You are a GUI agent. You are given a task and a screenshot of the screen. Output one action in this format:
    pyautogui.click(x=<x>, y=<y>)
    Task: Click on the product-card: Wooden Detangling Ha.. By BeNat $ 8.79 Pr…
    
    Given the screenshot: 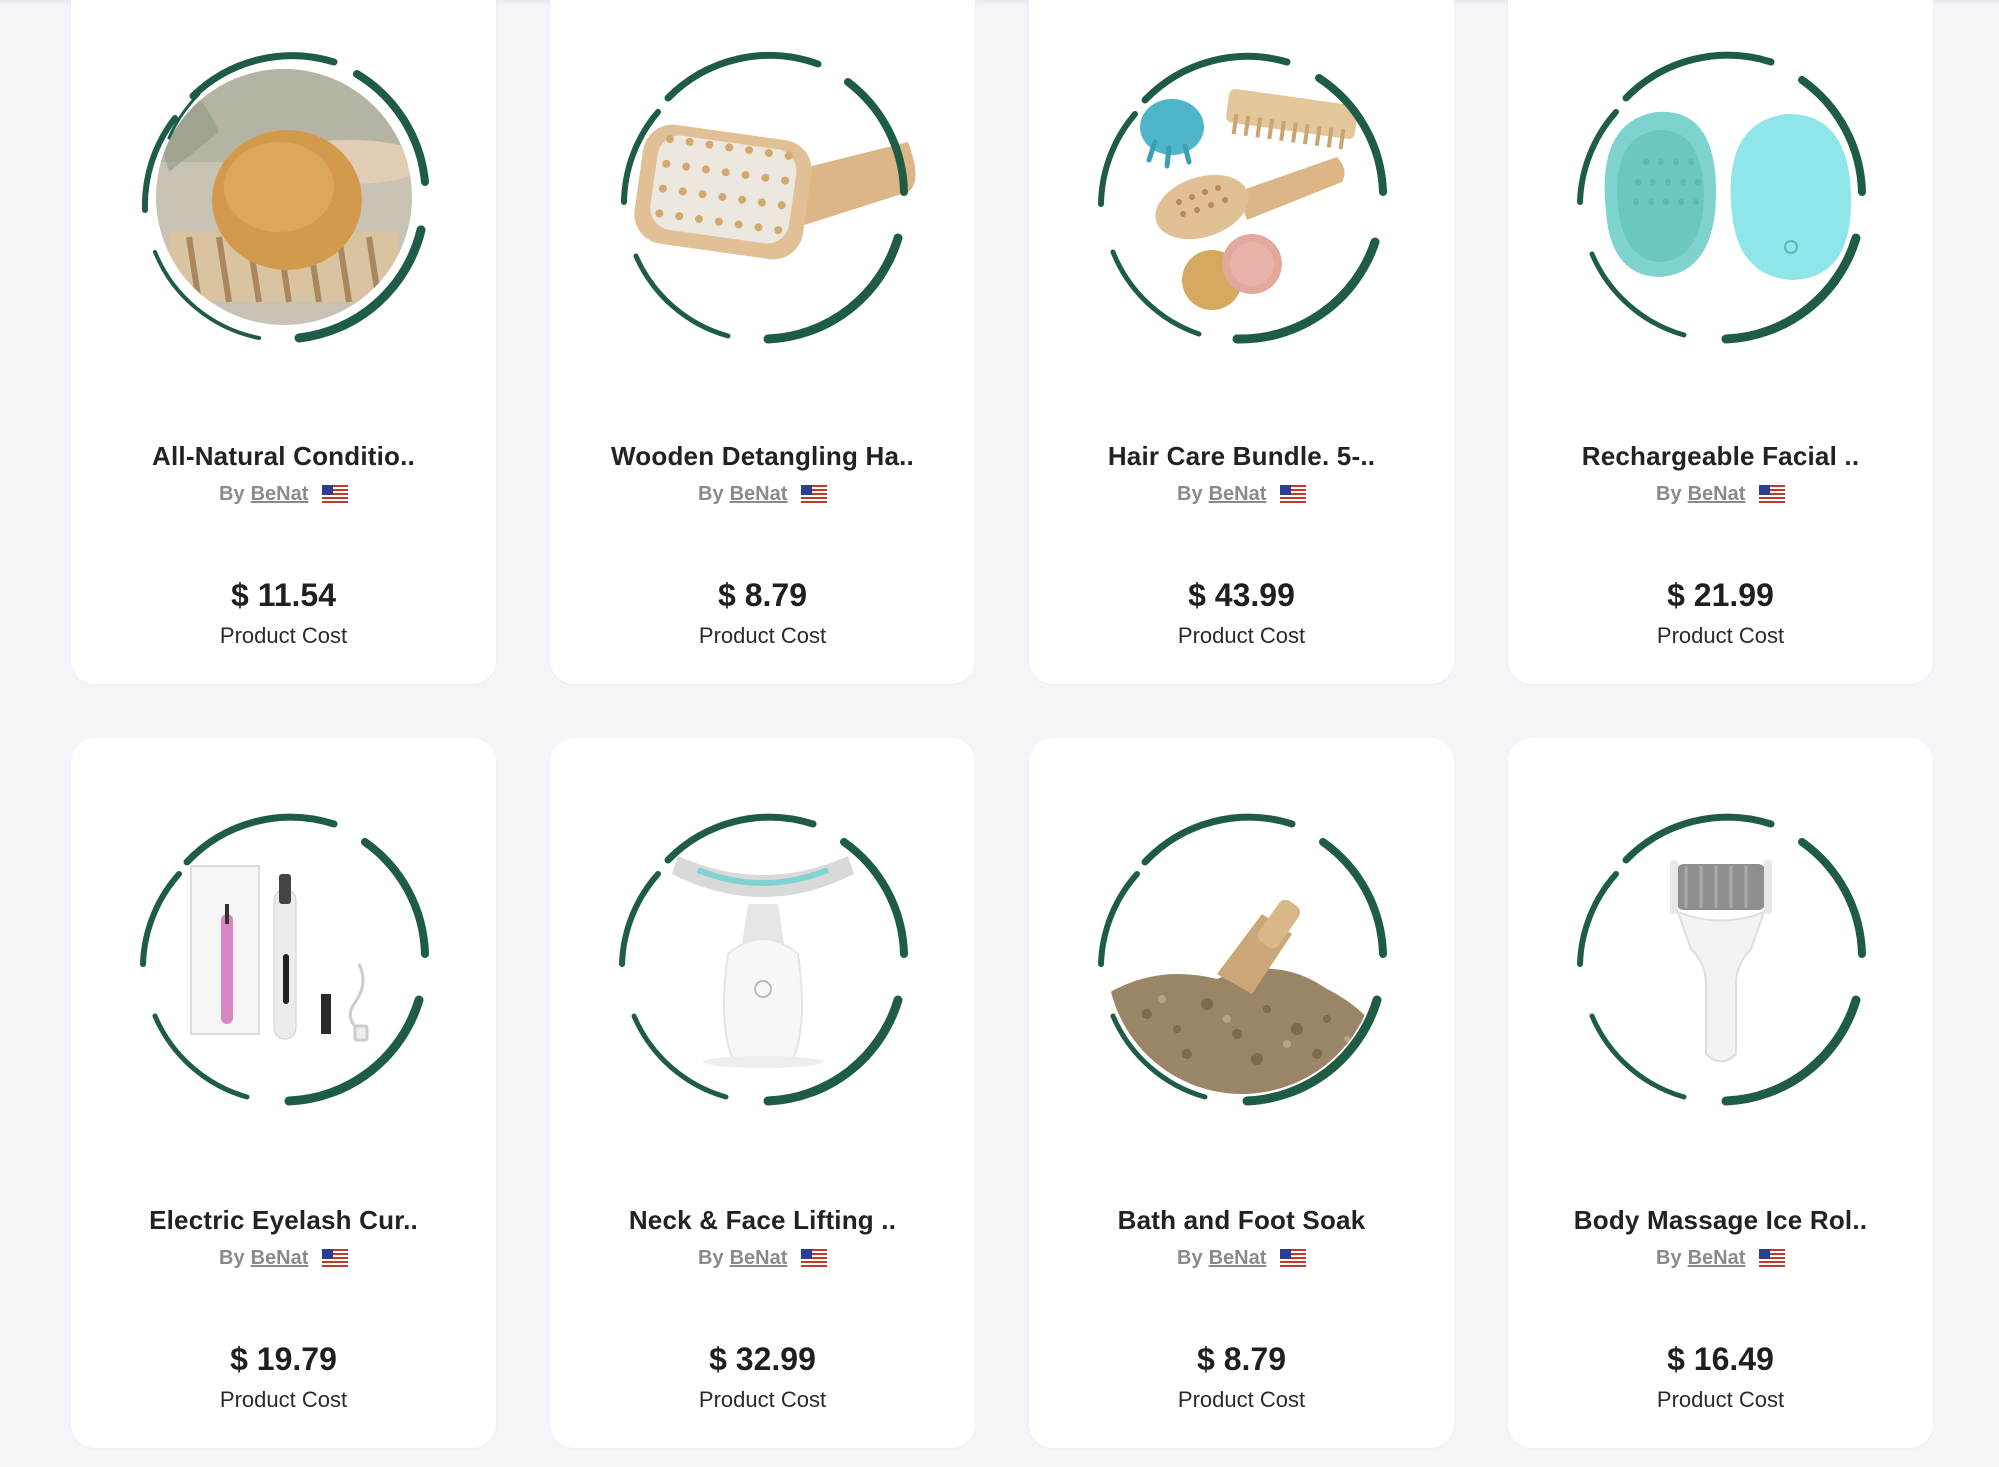 What is the action you would take?
    pyautogui.click(x=762, y=342)
    